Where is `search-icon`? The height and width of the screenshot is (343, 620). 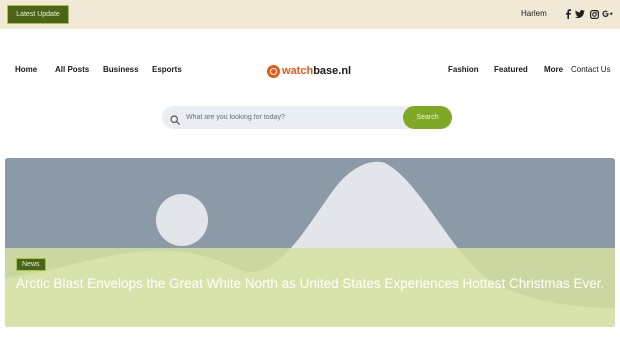
search-icon is located at coordinates (175, 121).